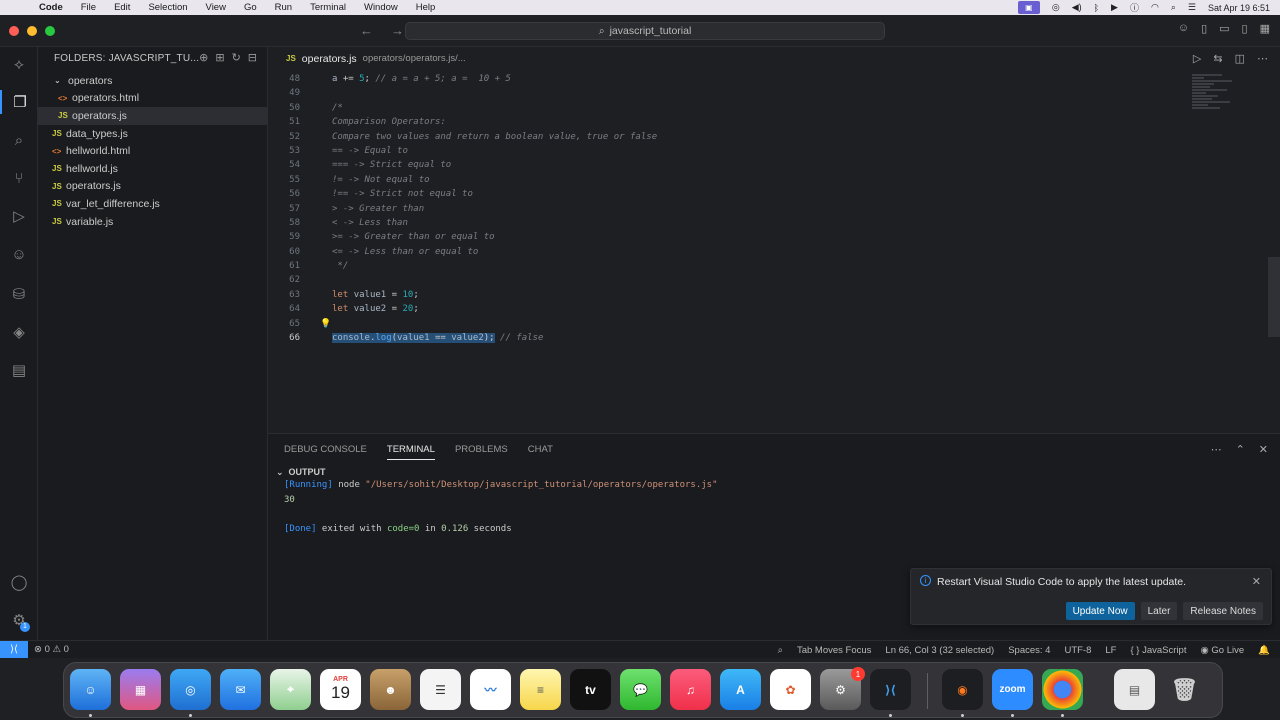 The width and height of the screenshot is (1280, 720). What do you see at coordinates (1096, 8) in the screenshot?
I see `bluetooth-icon: ᛒ` at bounding box center [1096, 8].